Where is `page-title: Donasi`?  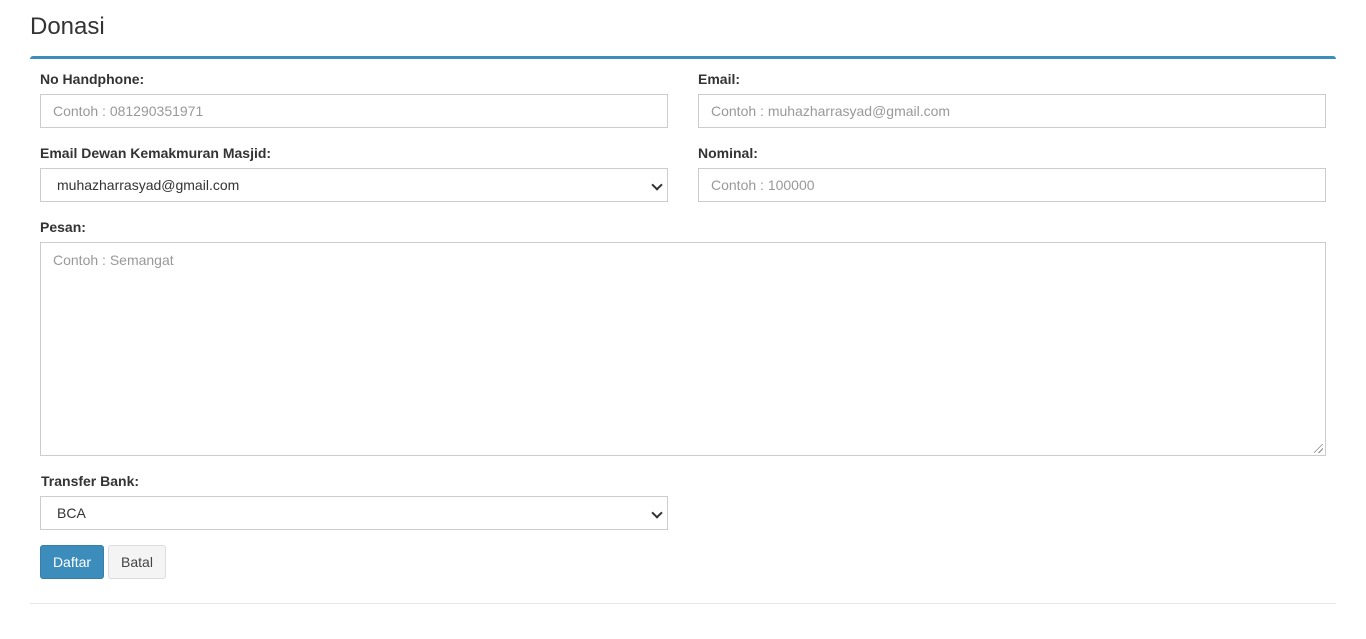
page-title: Donasi is located at coordinates (67, 26).